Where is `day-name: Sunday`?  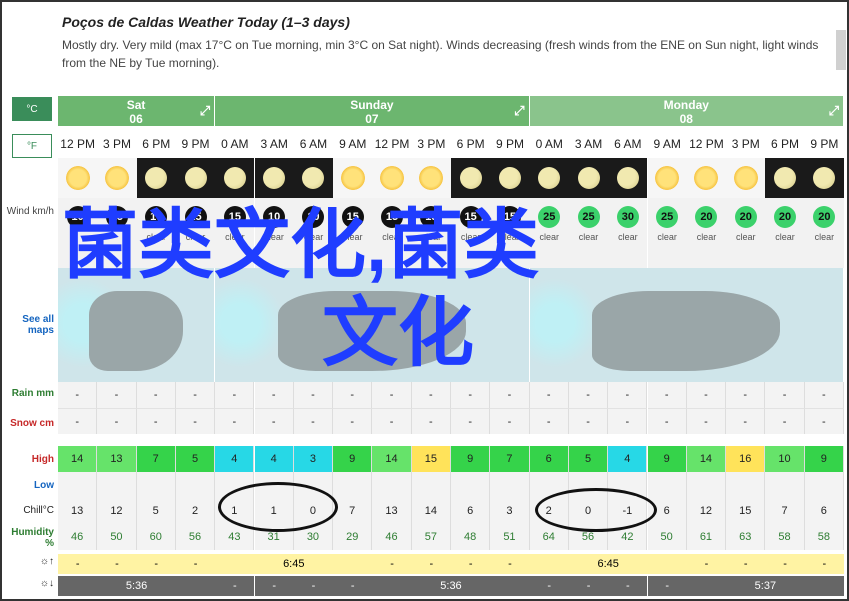
day-name: Sunday is located at coordinates (372, 105).